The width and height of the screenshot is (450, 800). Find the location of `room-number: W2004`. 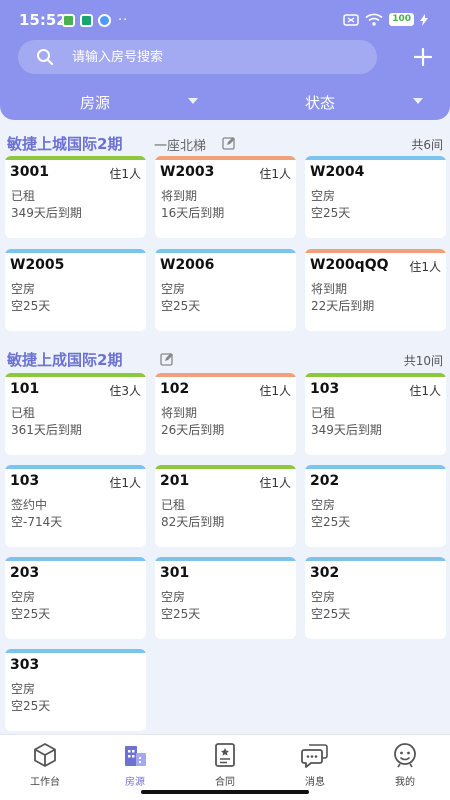

room-number: W2004 is located at coordinates (337, 172).